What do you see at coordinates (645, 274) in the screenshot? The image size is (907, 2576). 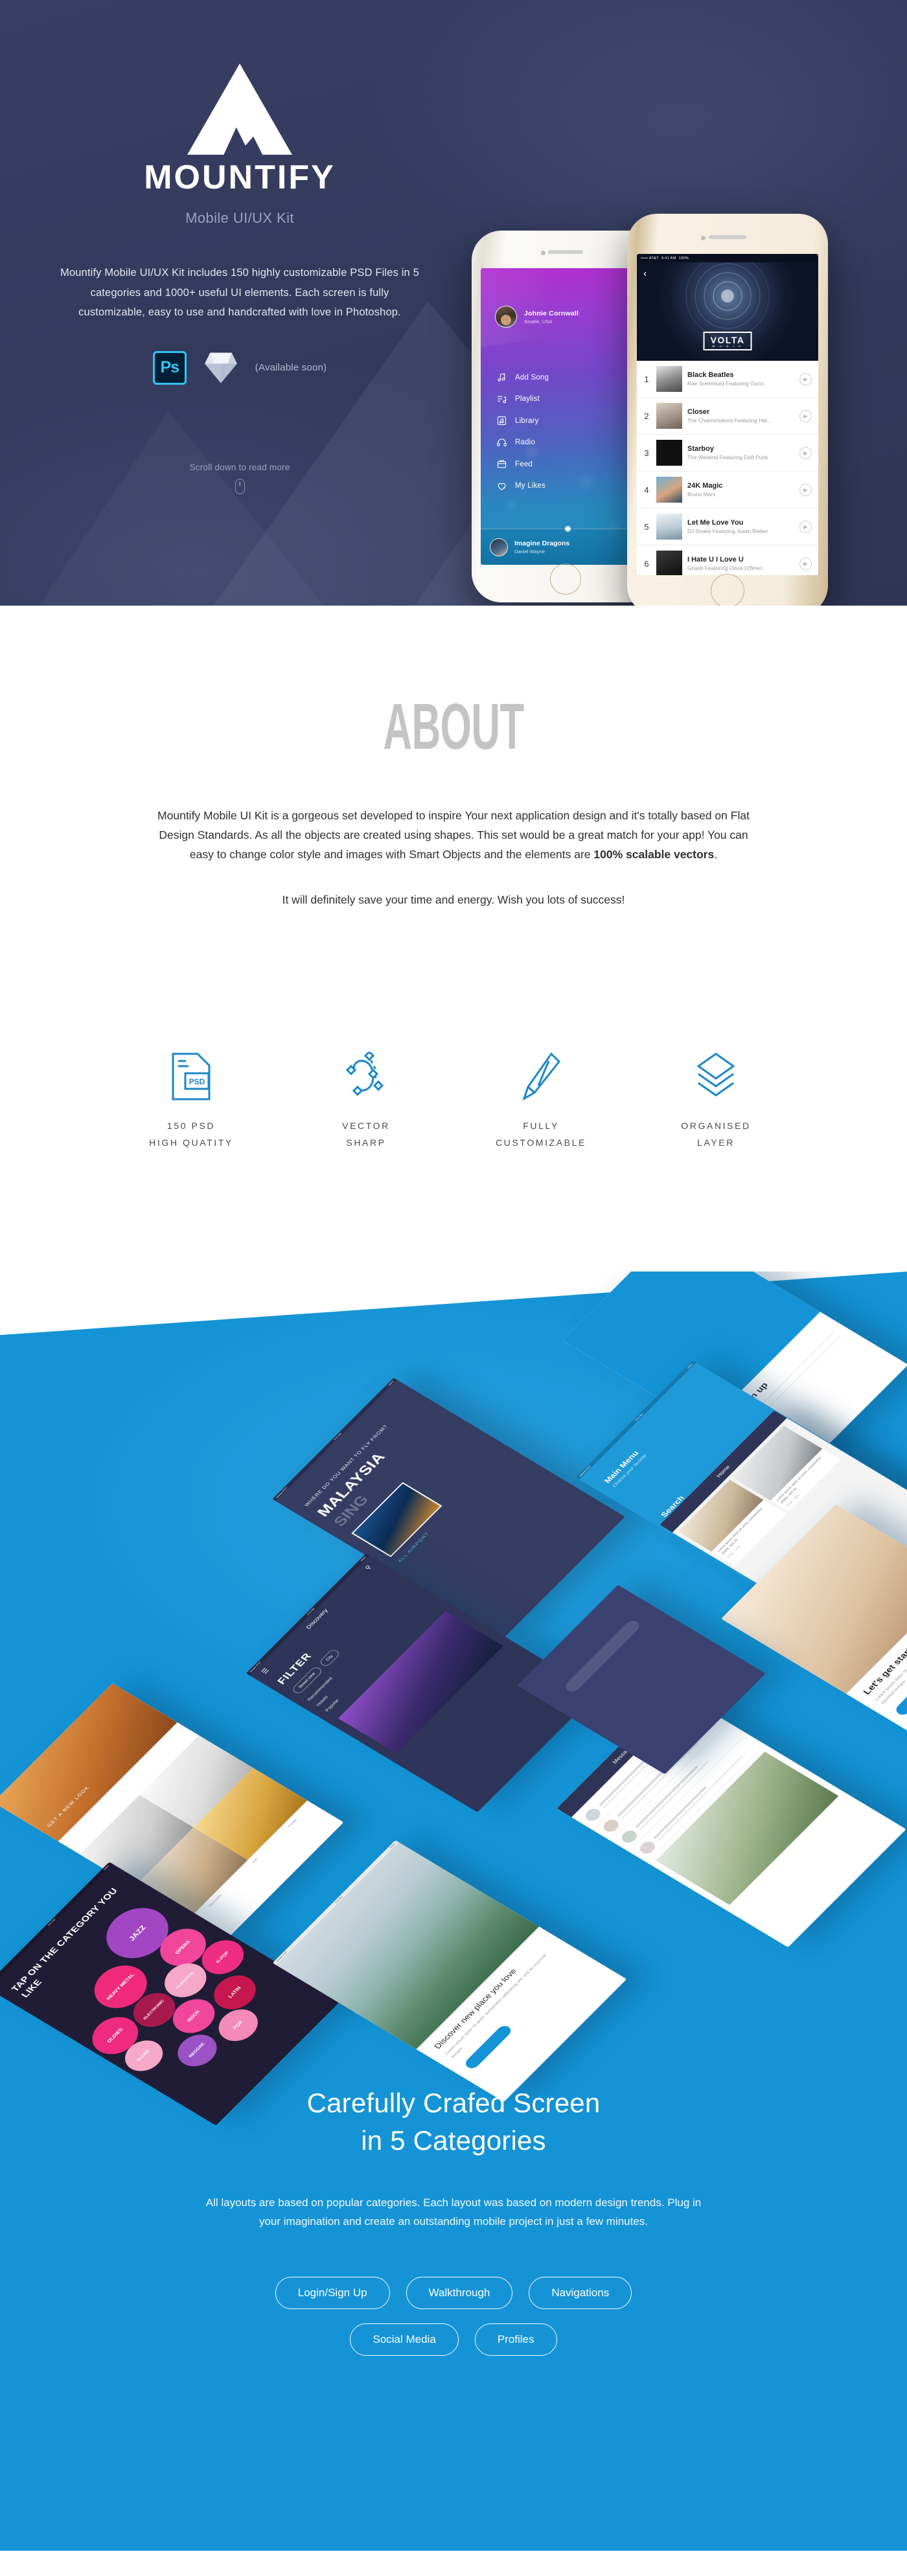 I see `chevron-left-icon: ‹` at bounding box center [645, 274].